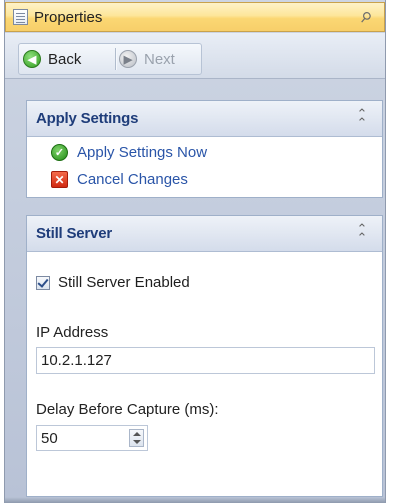 The image size is (395, 503). What do you see at coordinates (137, 442) in the screenshot?
I see `spin-down-icon` at bounding box center [137, 442].